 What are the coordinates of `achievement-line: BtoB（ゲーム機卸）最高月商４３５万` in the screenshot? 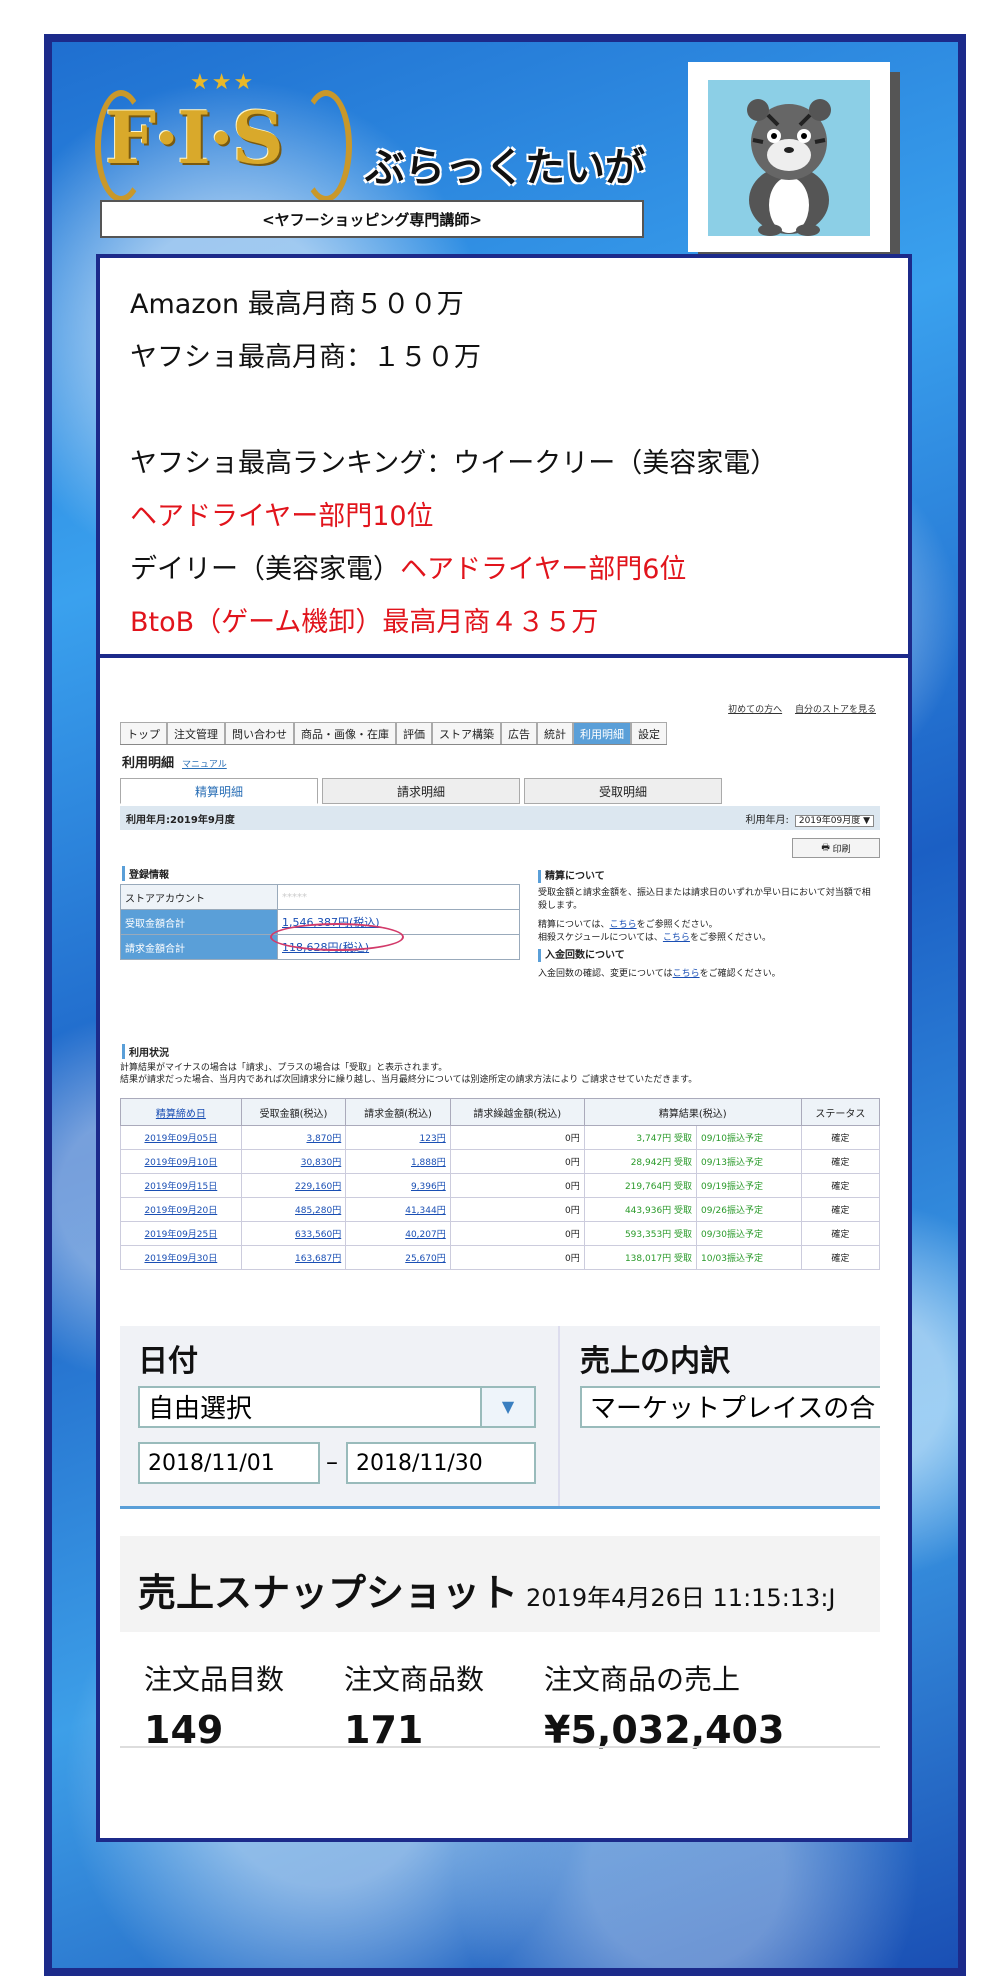 It's located at (364, 622).